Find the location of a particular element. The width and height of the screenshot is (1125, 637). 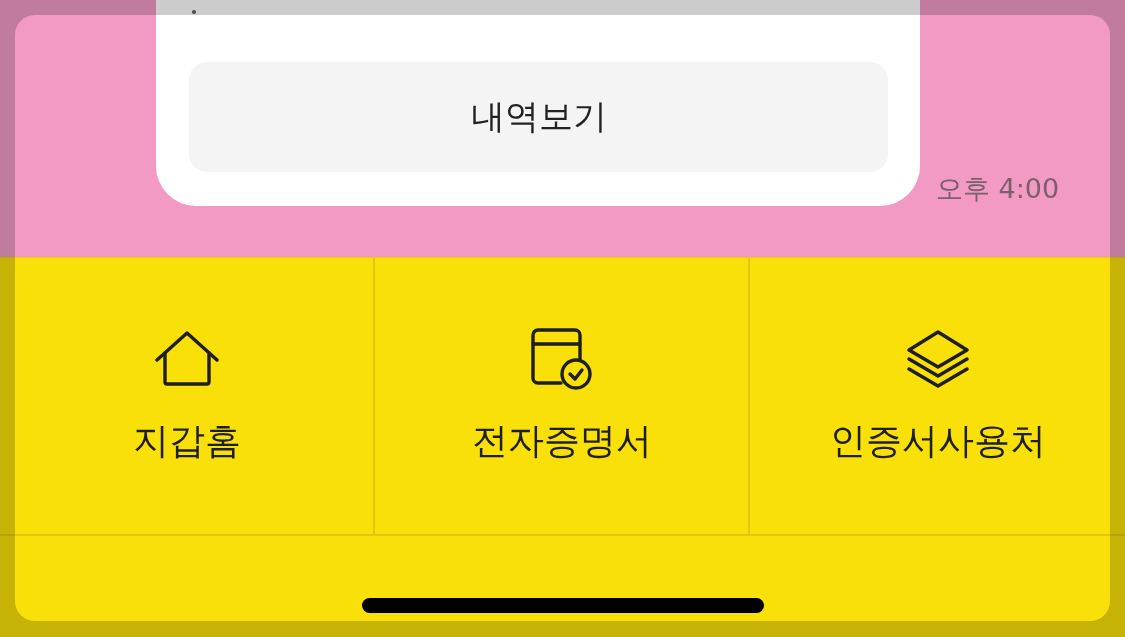

house-icon is located at coordinates (186, 359).